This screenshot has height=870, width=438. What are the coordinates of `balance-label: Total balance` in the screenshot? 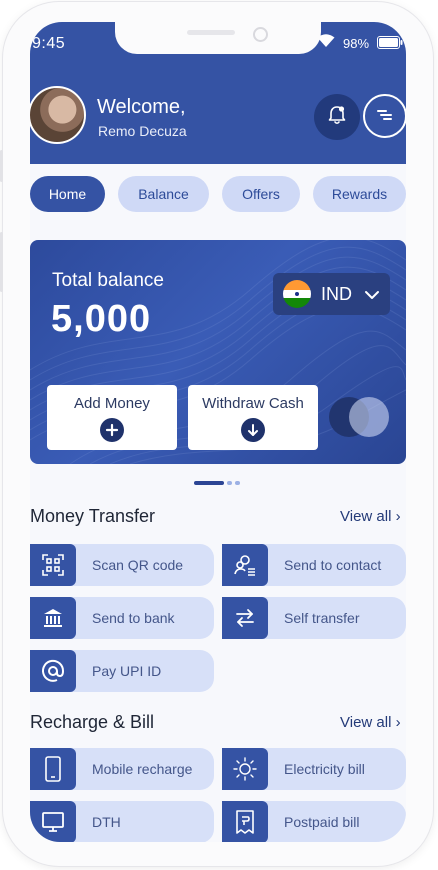 It's located at (108, 280).